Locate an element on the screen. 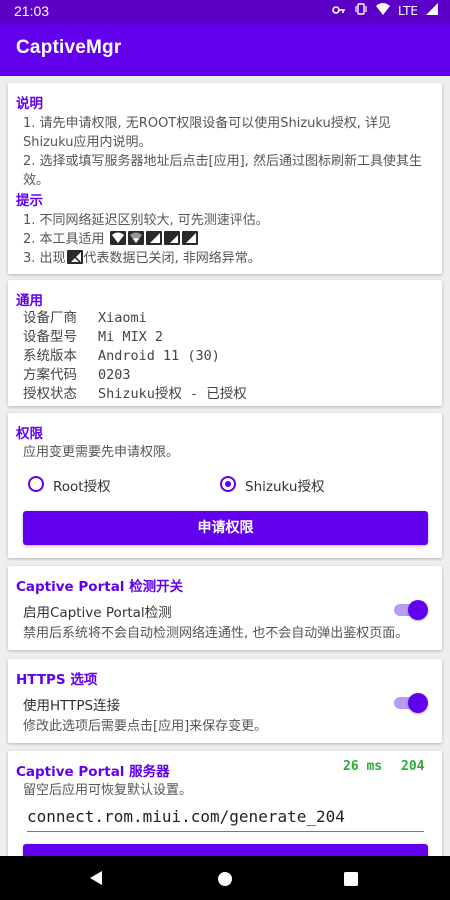  radio-shizuku-label: Shizuku授权 is located at coordinates (284, 485).